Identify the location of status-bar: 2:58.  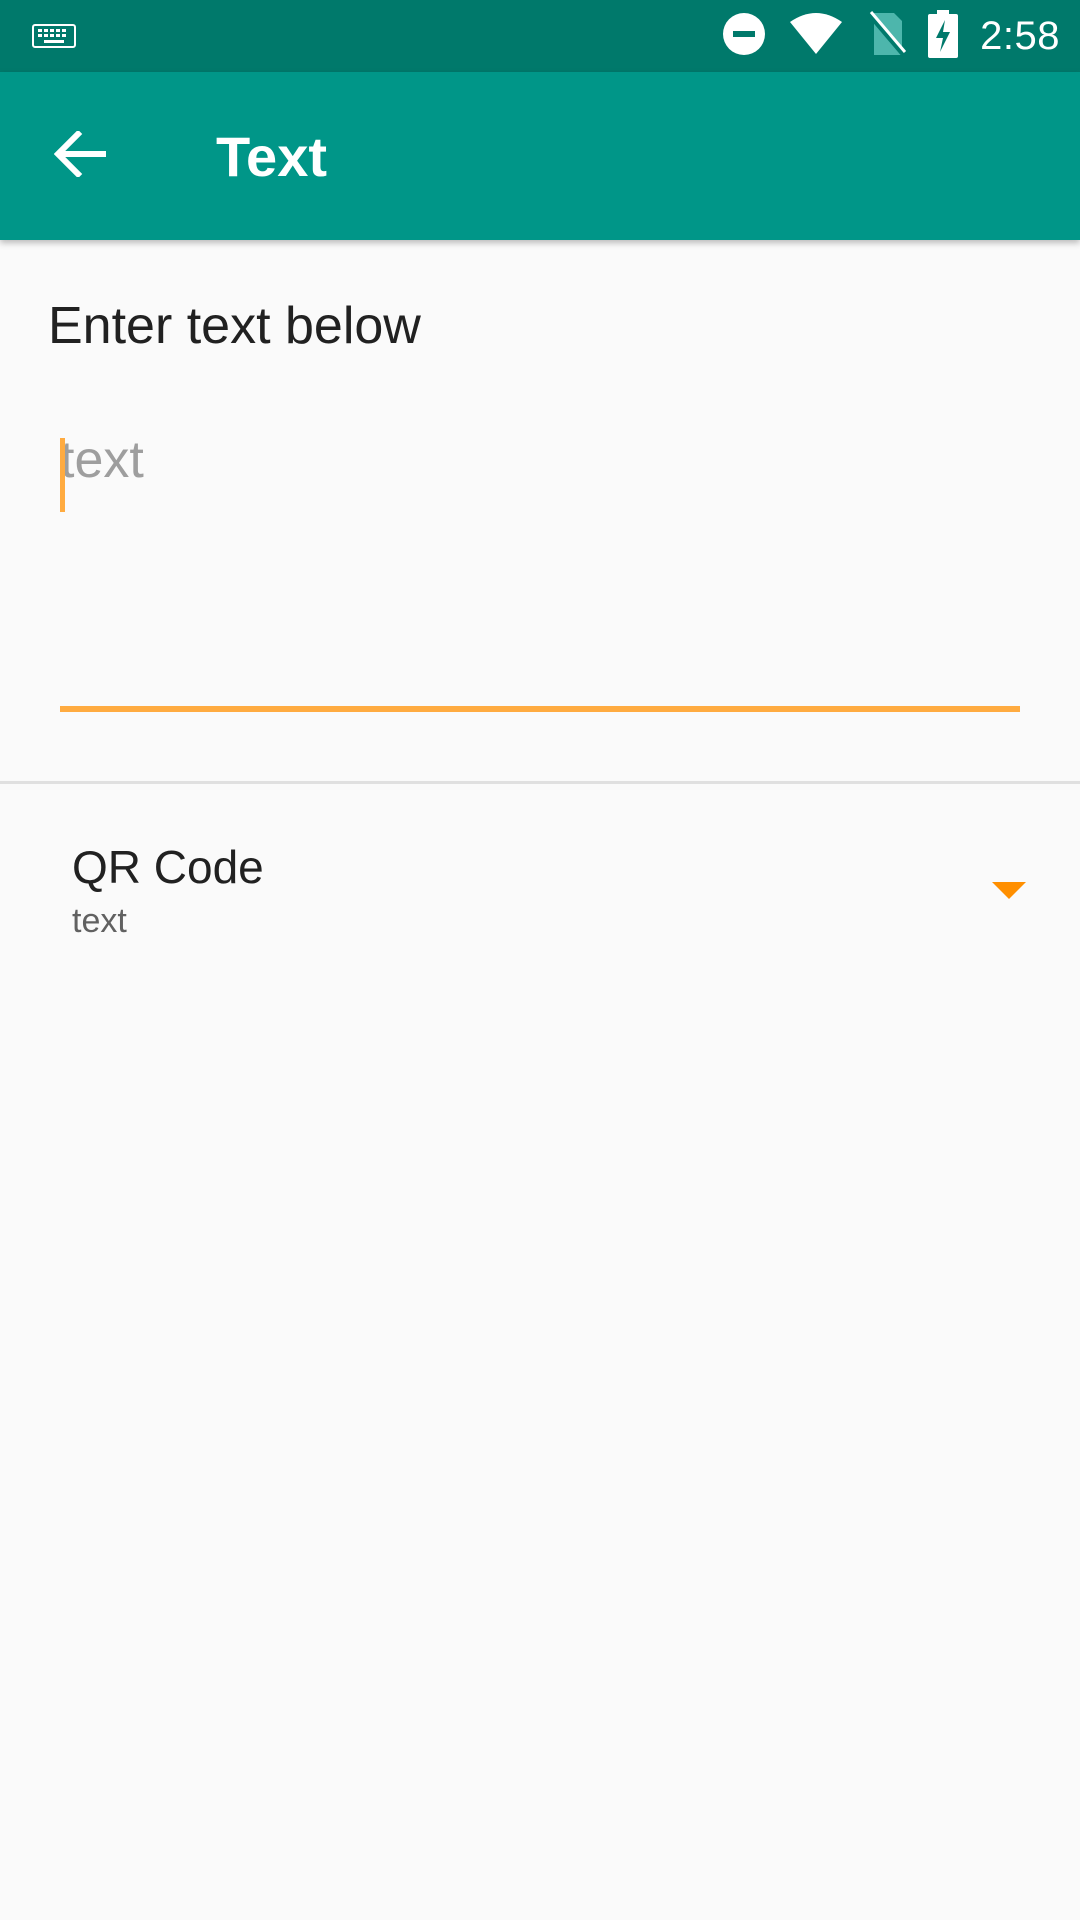
(540, 36).